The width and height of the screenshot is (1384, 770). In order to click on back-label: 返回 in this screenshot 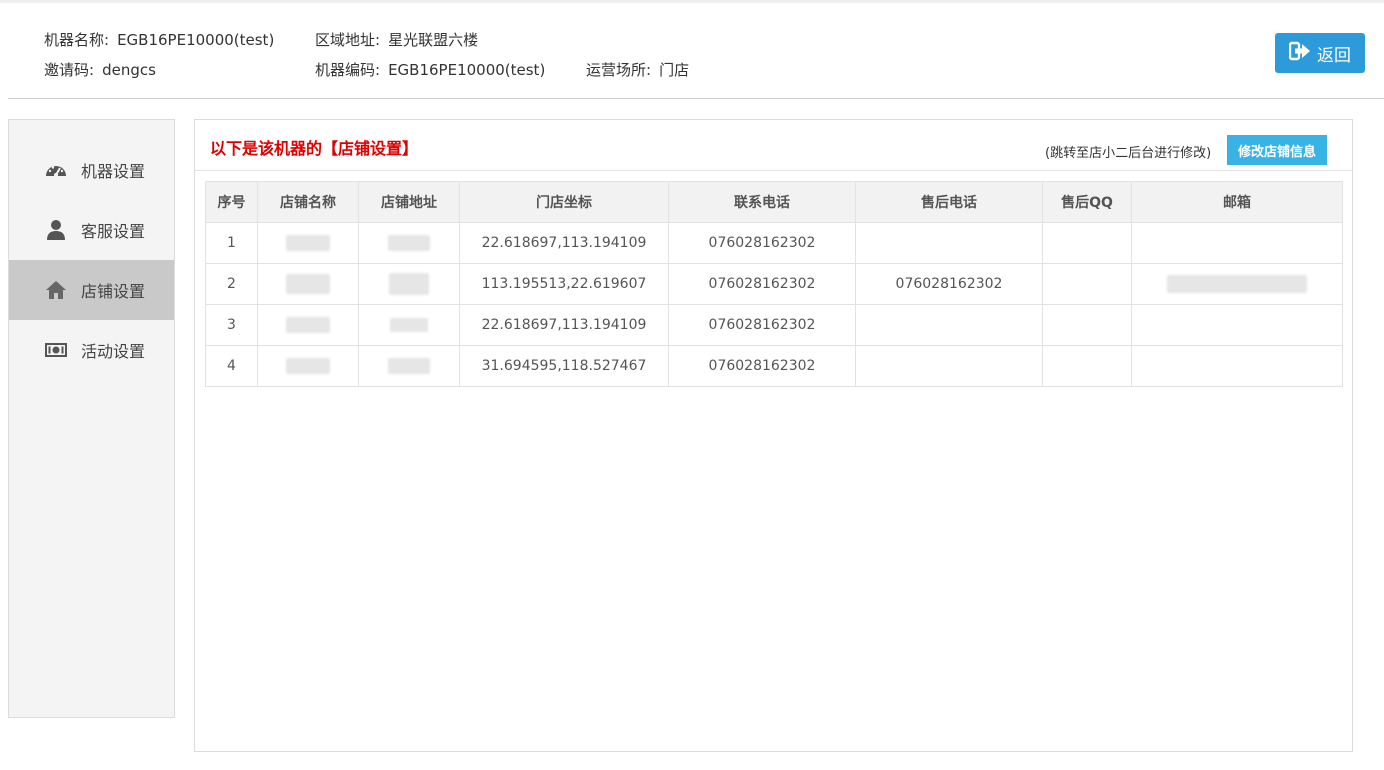, I will do `click(1334, 55)`.